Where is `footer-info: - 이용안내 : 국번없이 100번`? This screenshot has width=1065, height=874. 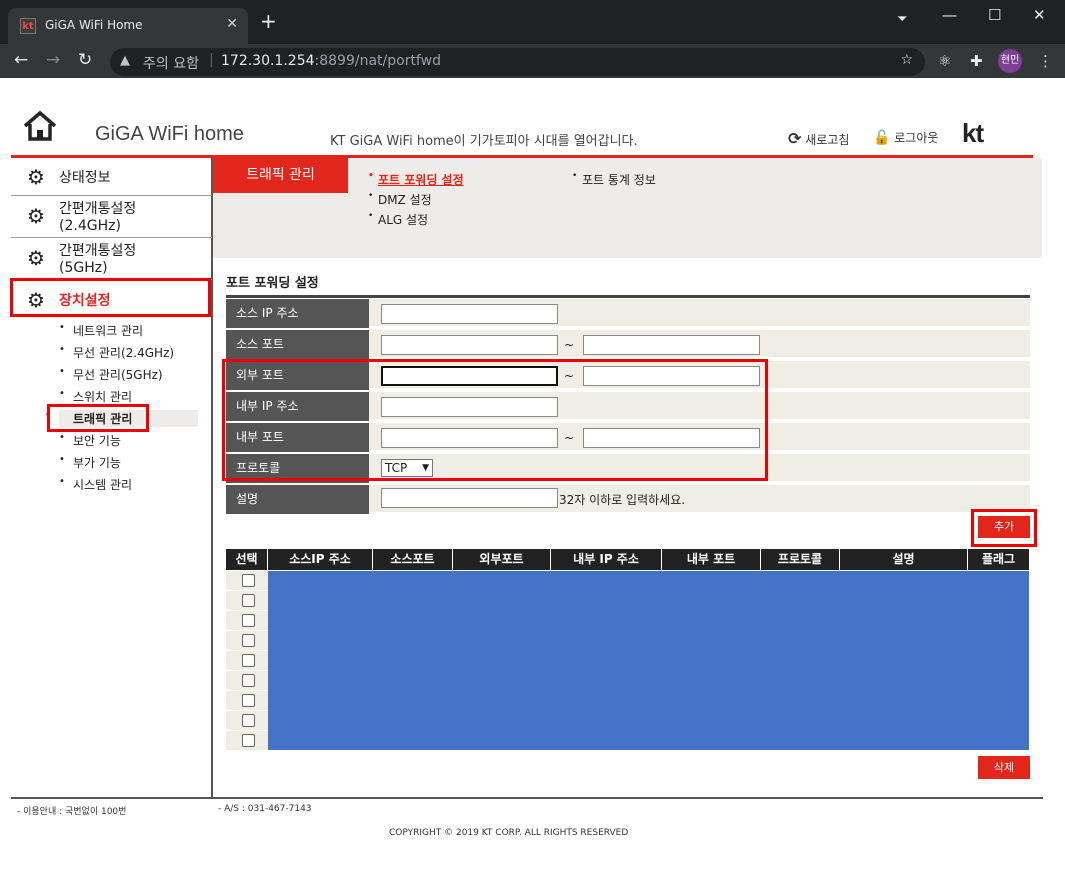
footer-info: - 이용안내 : 국번없이 100번 is located at coordinates (72, 812).